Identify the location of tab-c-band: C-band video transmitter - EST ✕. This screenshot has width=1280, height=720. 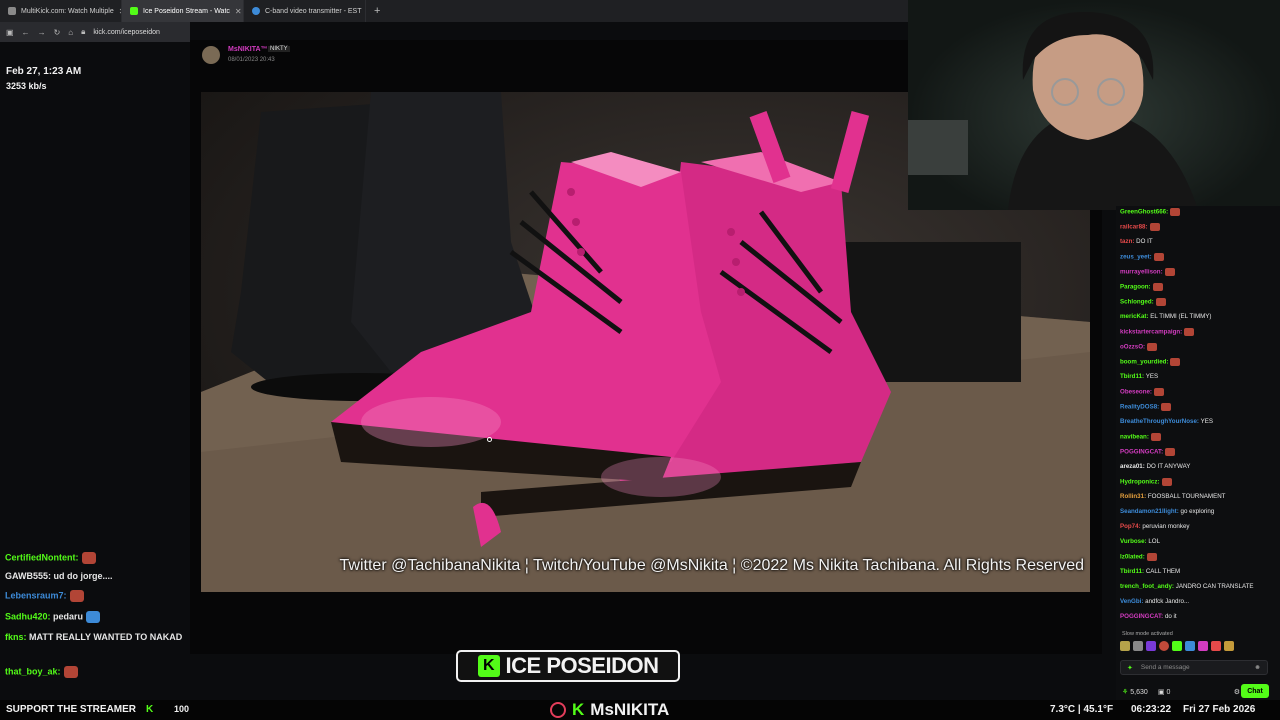
(305, 11).